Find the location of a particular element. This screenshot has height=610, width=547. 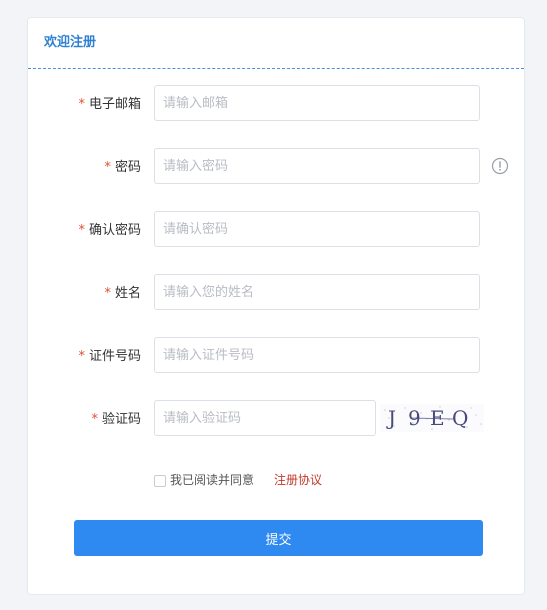

confirm-password-label-text: 确认密码 is located at coordinates (114, 230).